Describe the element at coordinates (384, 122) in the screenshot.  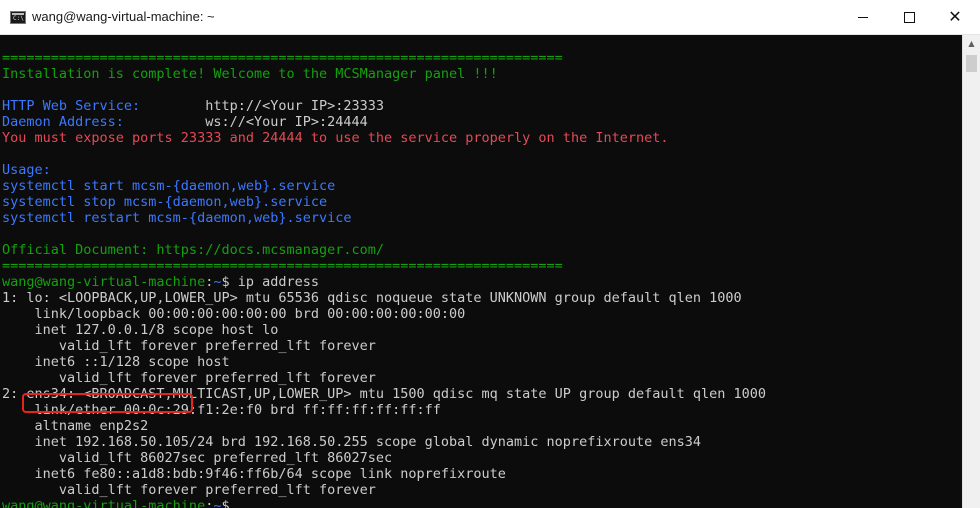
I see `terminal-line: Daemon Address: ws://<Your IP>:24444` at that location.